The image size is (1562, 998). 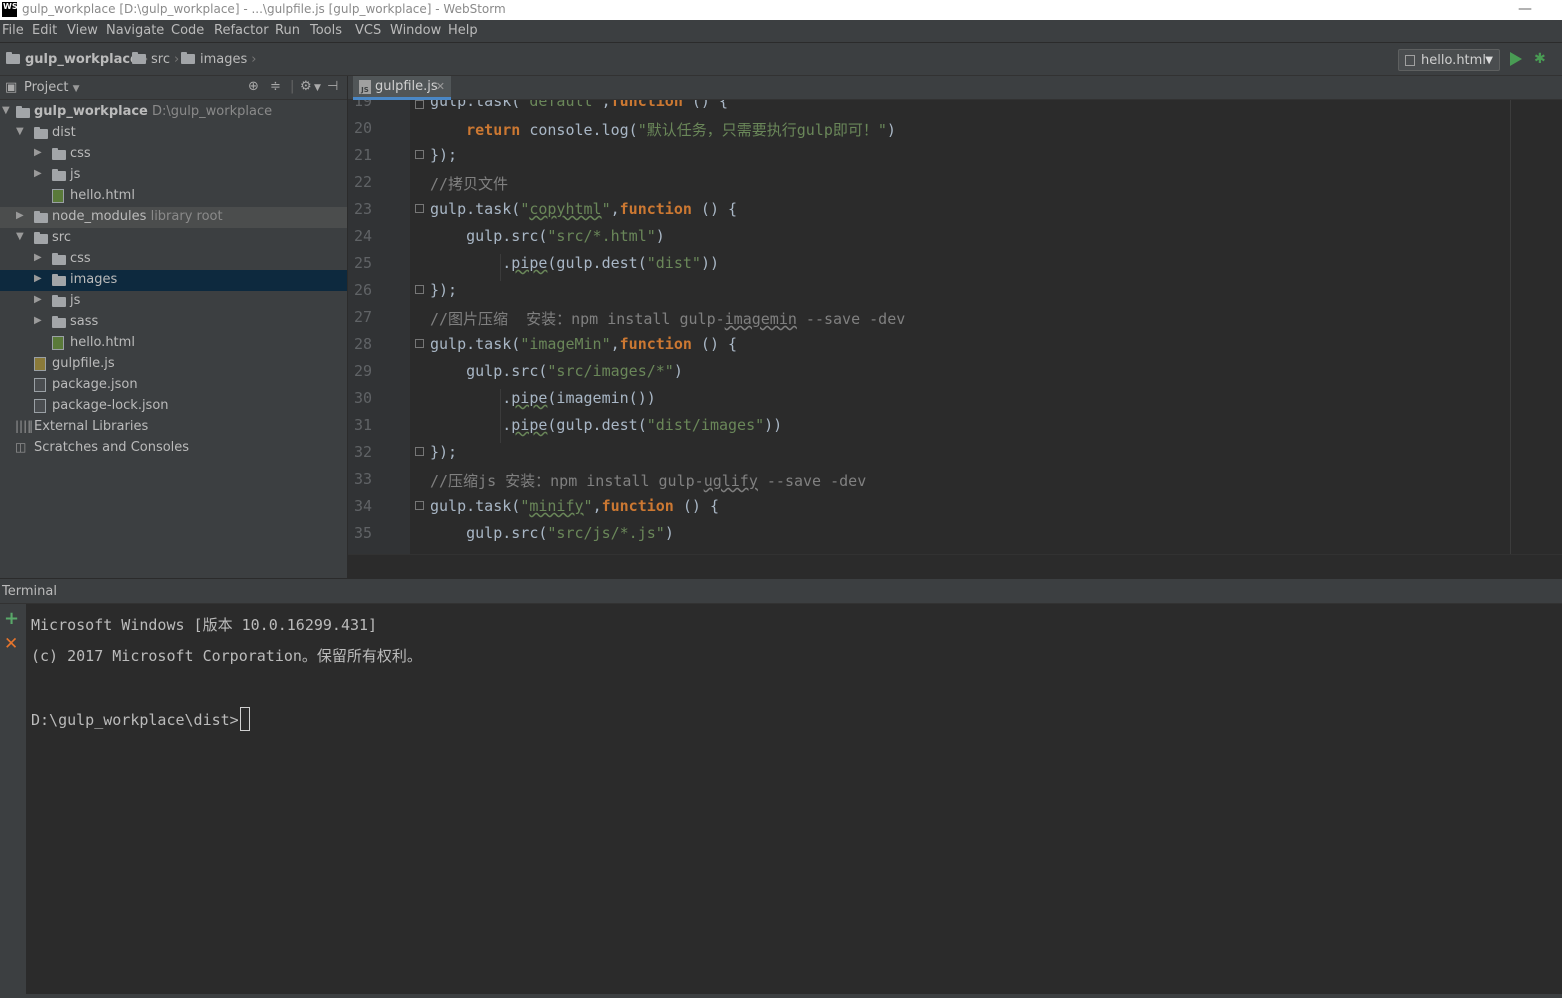 I want to click on run-configuration-select: hello.html ▼, so click(x=1449, y=60).